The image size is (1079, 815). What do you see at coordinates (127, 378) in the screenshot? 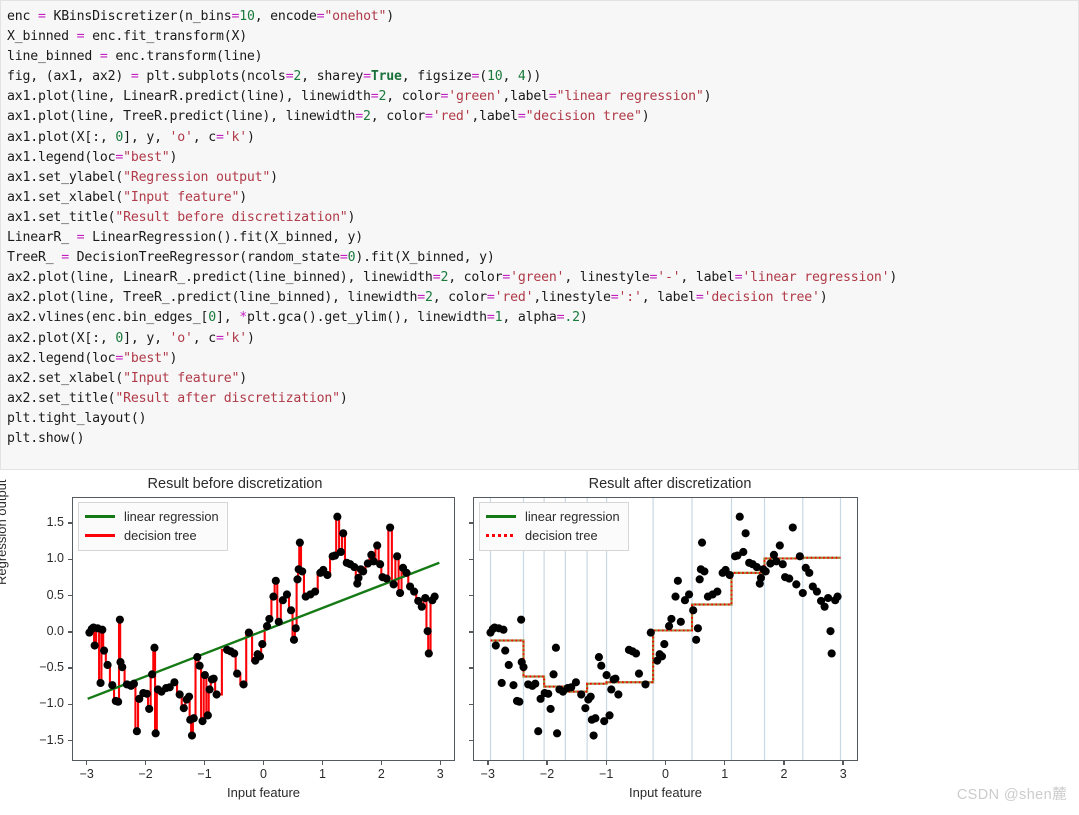
I see `code-line: ax2.set_xlabel("Input feature")` at bounding box center [127, 378].